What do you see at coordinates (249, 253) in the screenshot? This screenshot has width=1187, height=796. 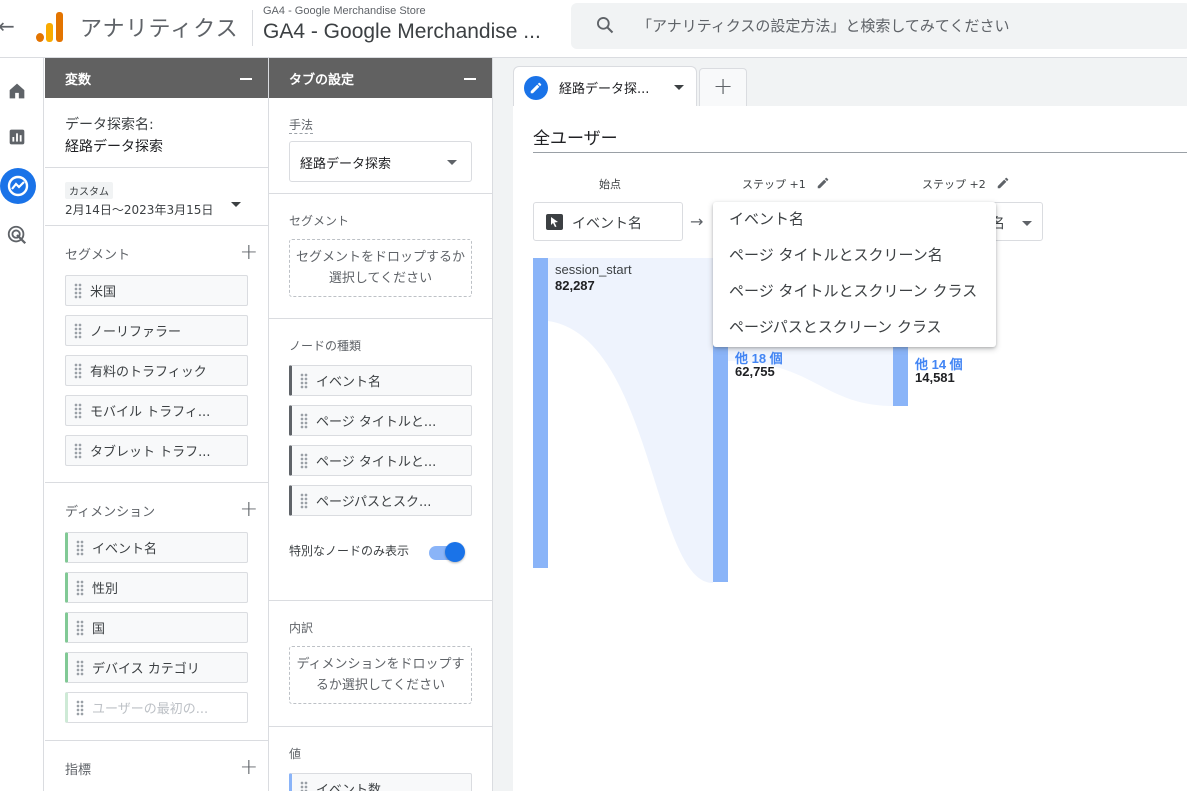 I see `add-segment-icon: +` at bounding box center [249, 253].